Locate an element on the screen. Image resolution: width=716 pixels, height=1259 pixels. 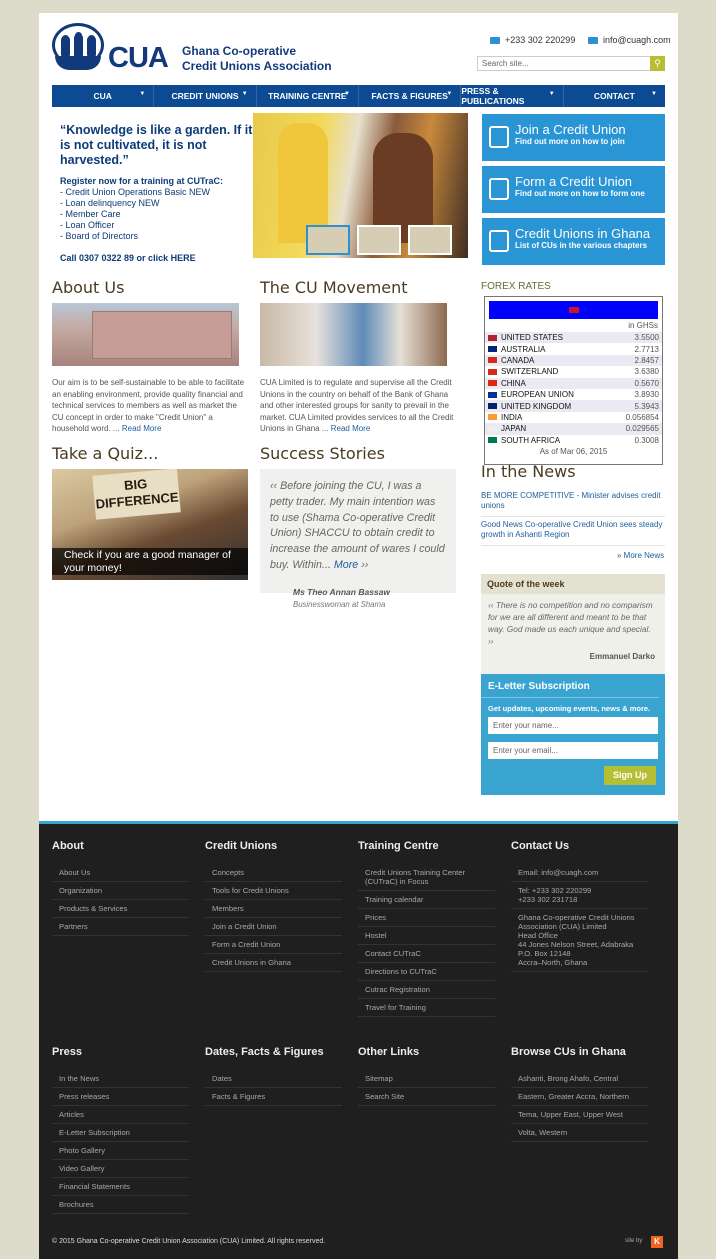
footer-link: Concepts is located at coordinates (273, 873).